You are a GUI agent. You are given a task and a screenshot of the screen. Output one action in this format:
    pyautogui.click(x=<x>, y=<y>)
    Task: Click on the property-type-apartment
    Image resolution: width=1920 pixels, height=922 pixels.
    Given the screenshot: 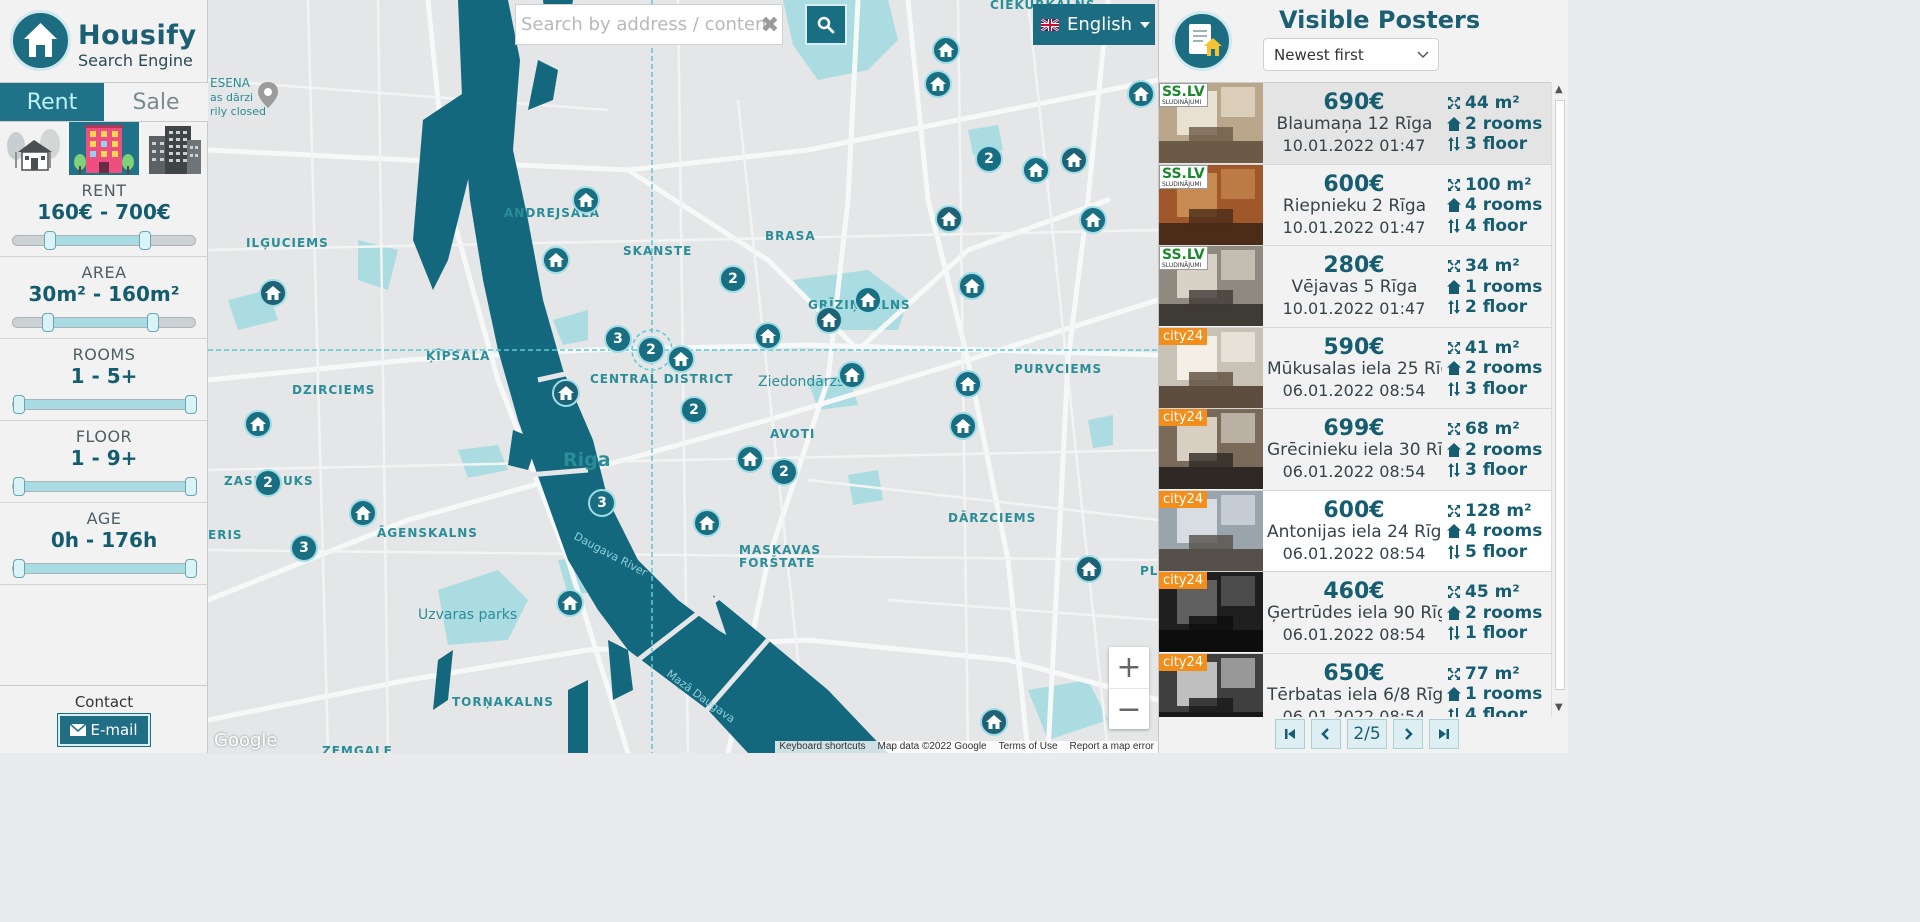 What is the action you would take?
    pyautogui.click(x=104, y=148)
    